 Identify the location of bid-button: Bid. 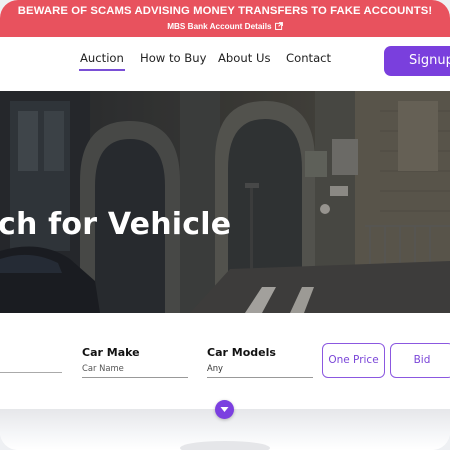
(420, 360).